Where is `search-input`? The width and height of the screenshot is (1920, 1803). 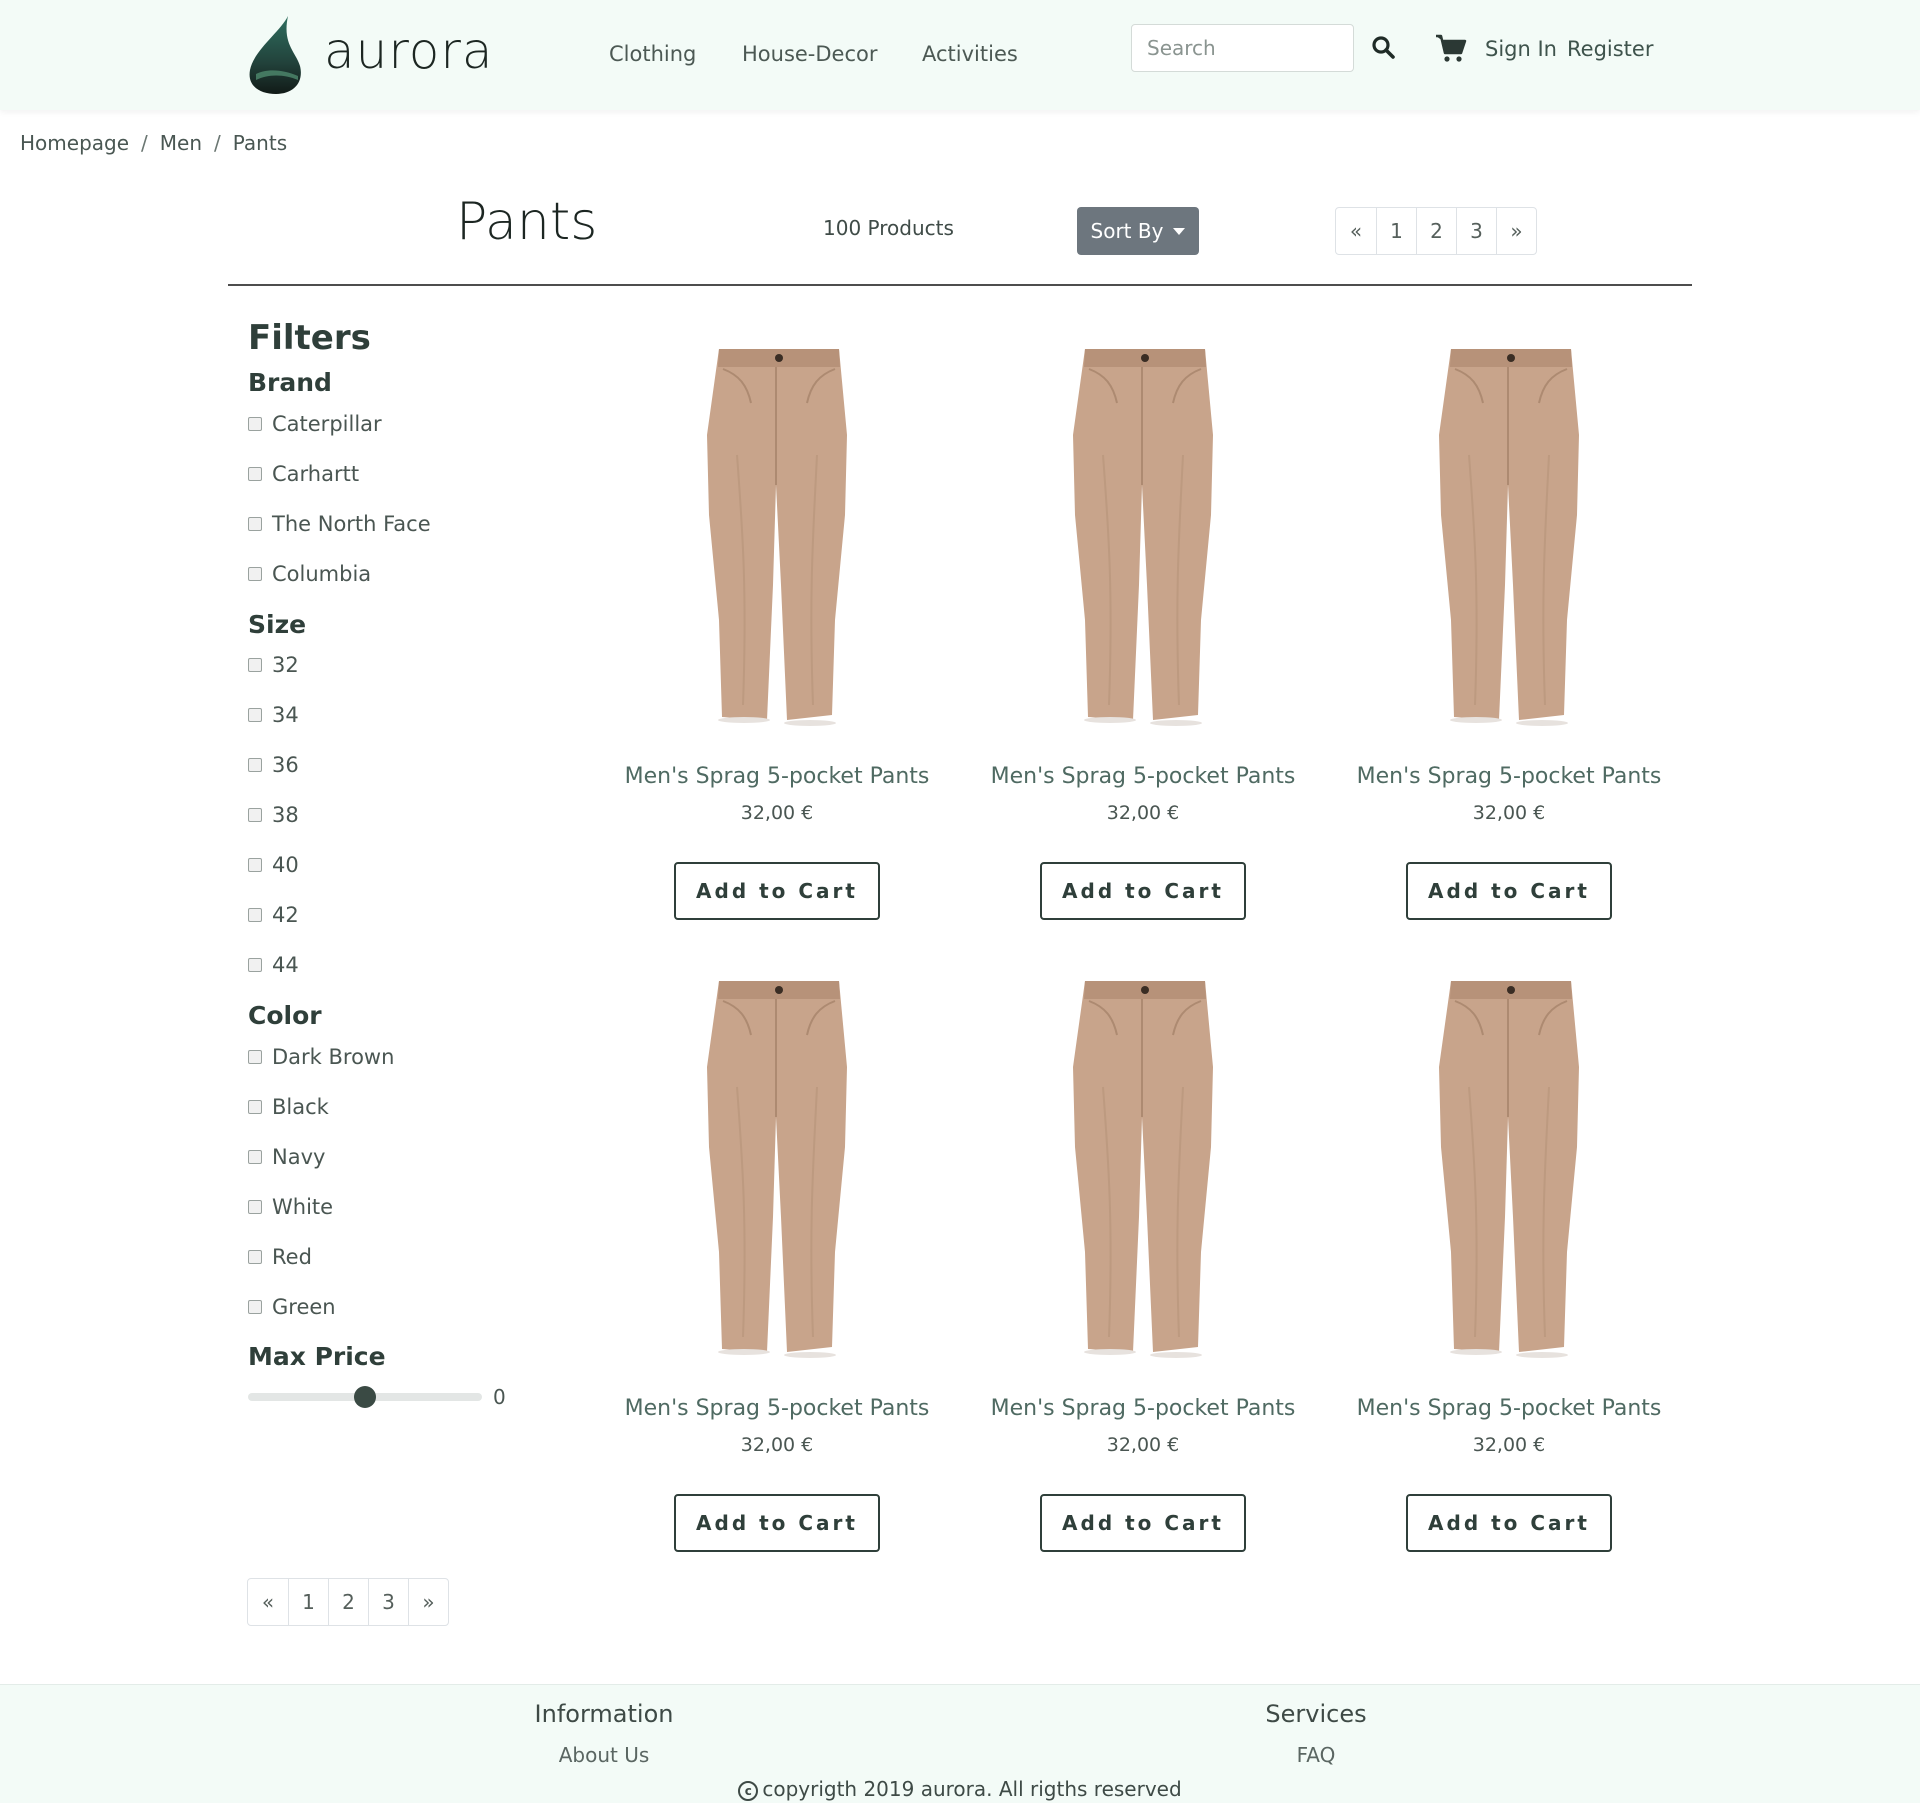
search-input is located at coordinates (1242, 48).